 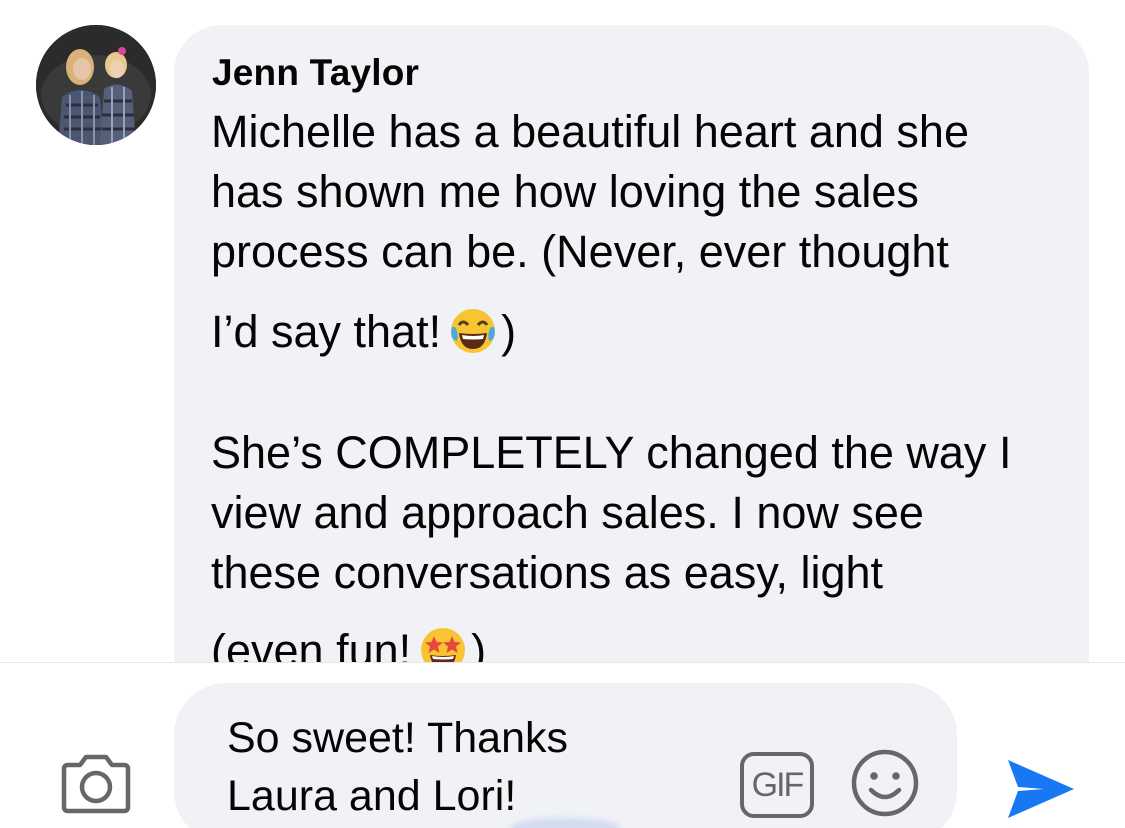 I want to click on camera-button, so click(x=96, y=784).